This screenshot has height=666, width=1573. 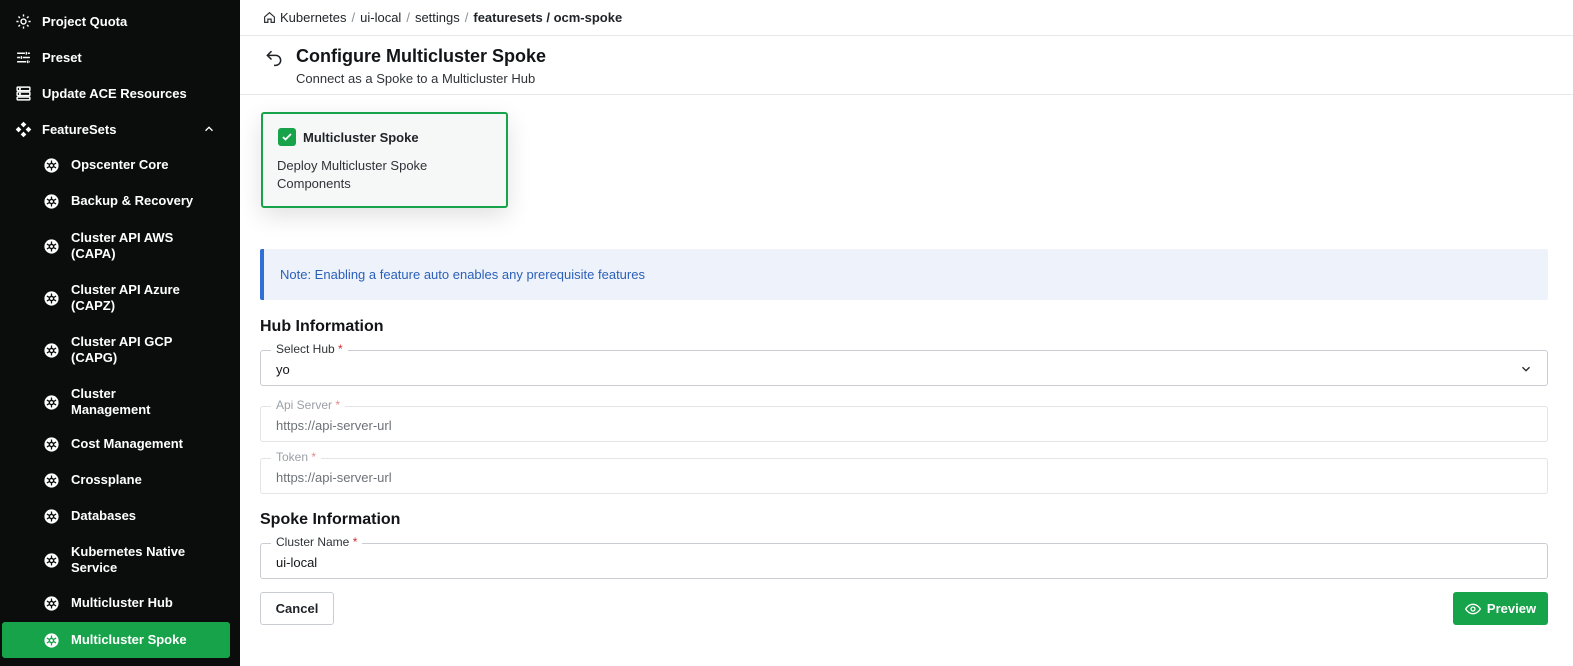 I want to click on breadcrumb-kubernetes: Kubernetes, so click(x=313, y=17).